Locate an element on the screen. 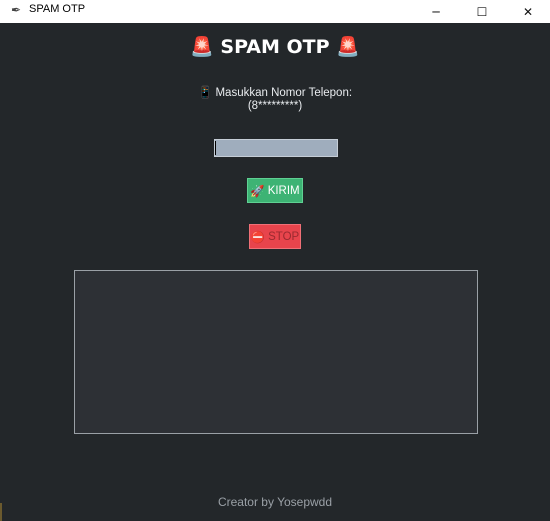 This screenshot has height=521, width=550. stop-button-label: STOP is located at coordinates (284, 236).